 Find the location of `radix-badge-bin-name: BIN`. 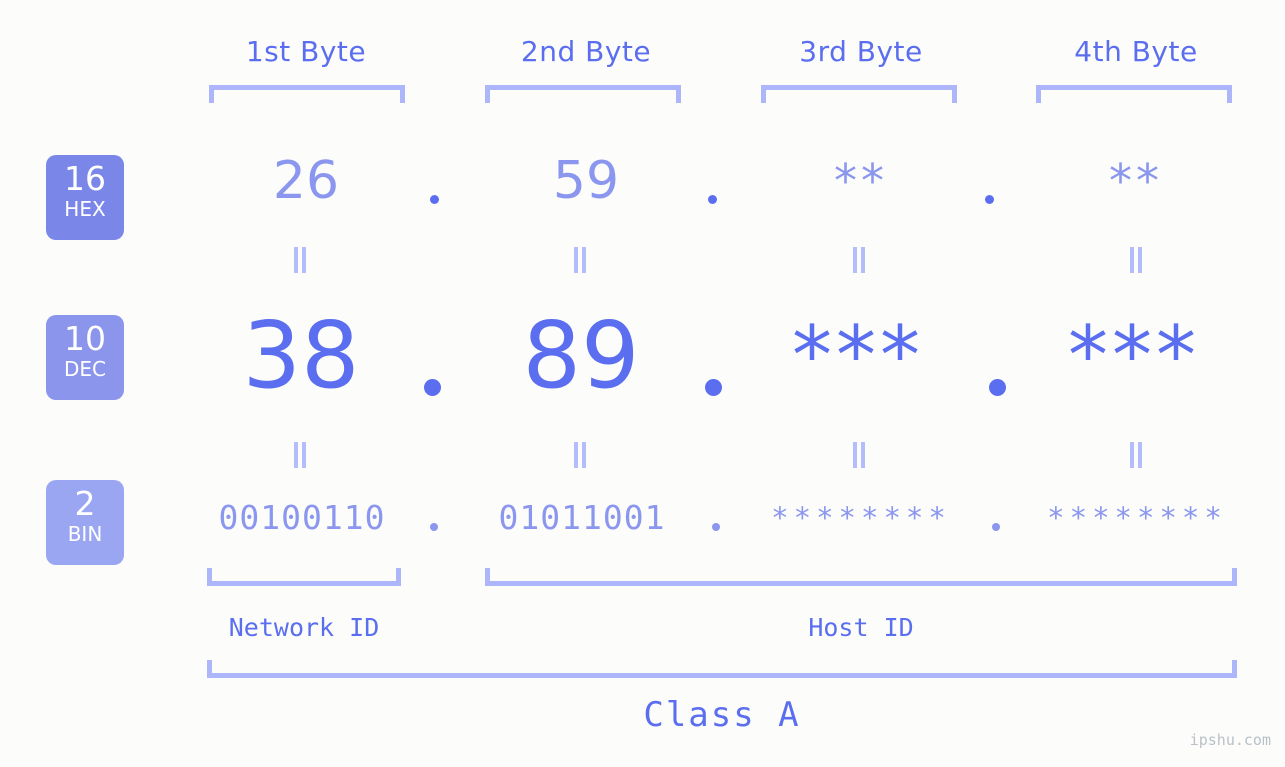

radix-badge-bin-name: BIN is located at coordinates (85, 534).